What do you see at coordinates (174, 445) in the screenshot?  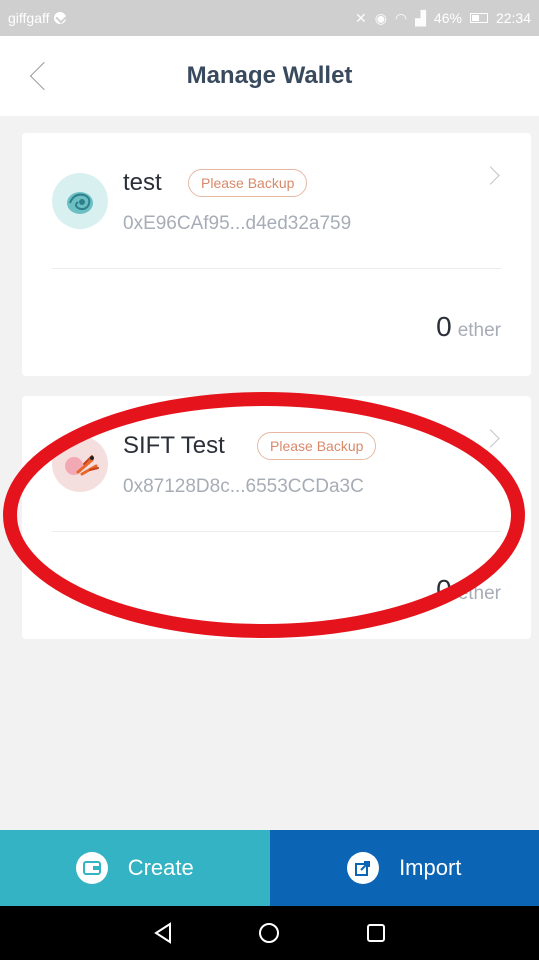 I see `wallet-name: SIFT Test` at bounding box center [174, 445].